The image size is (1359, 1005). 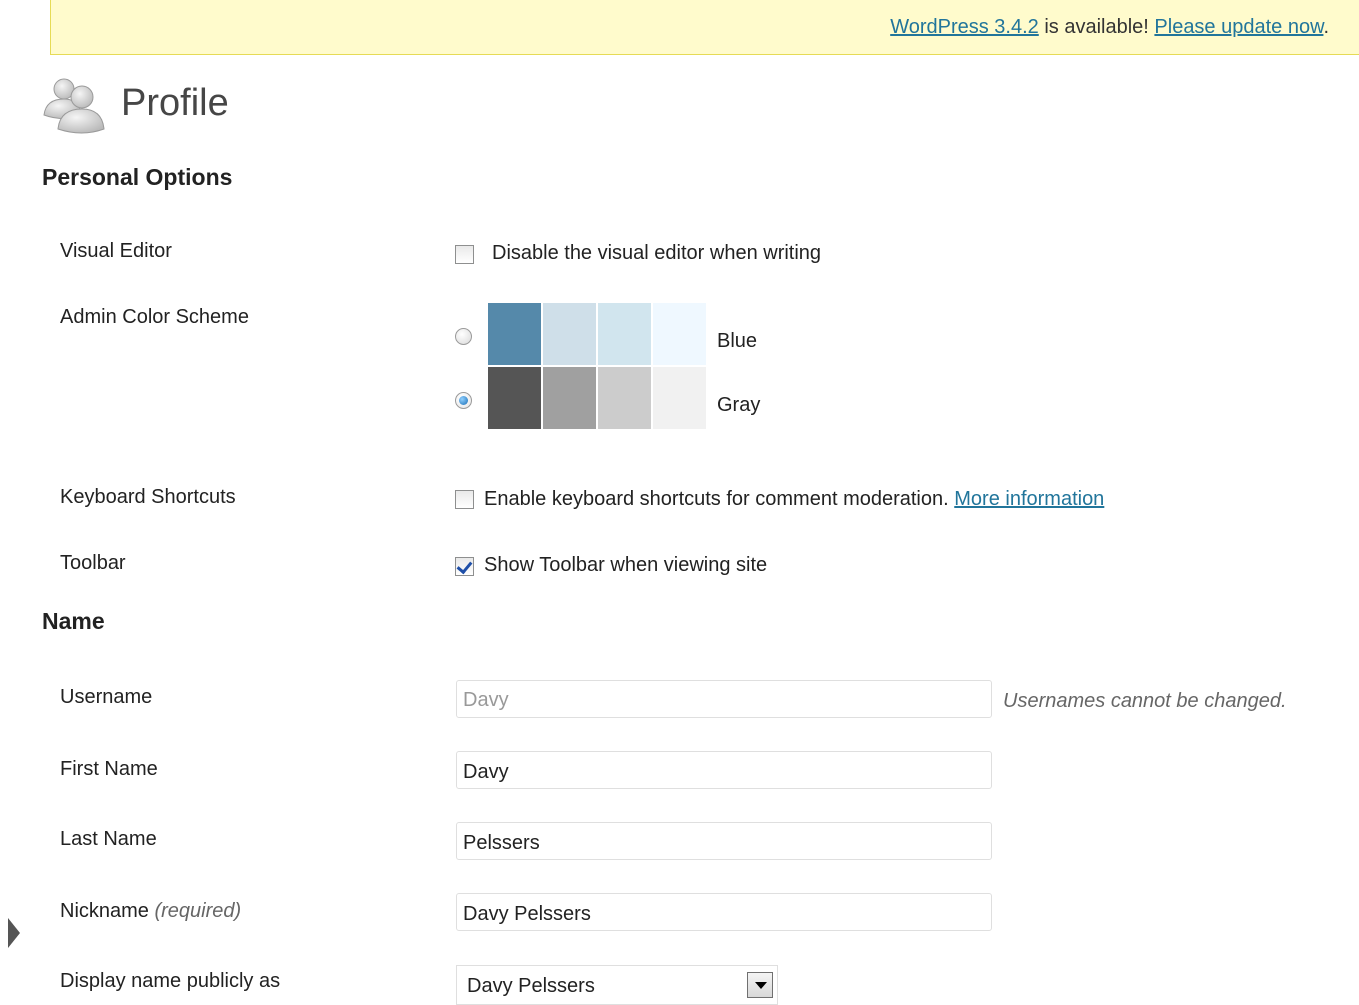 What do you see at coordinates (14, 933) in the screenshot?
I see `collapse-menu-arrow-icon` at bounding box center [14, 933].